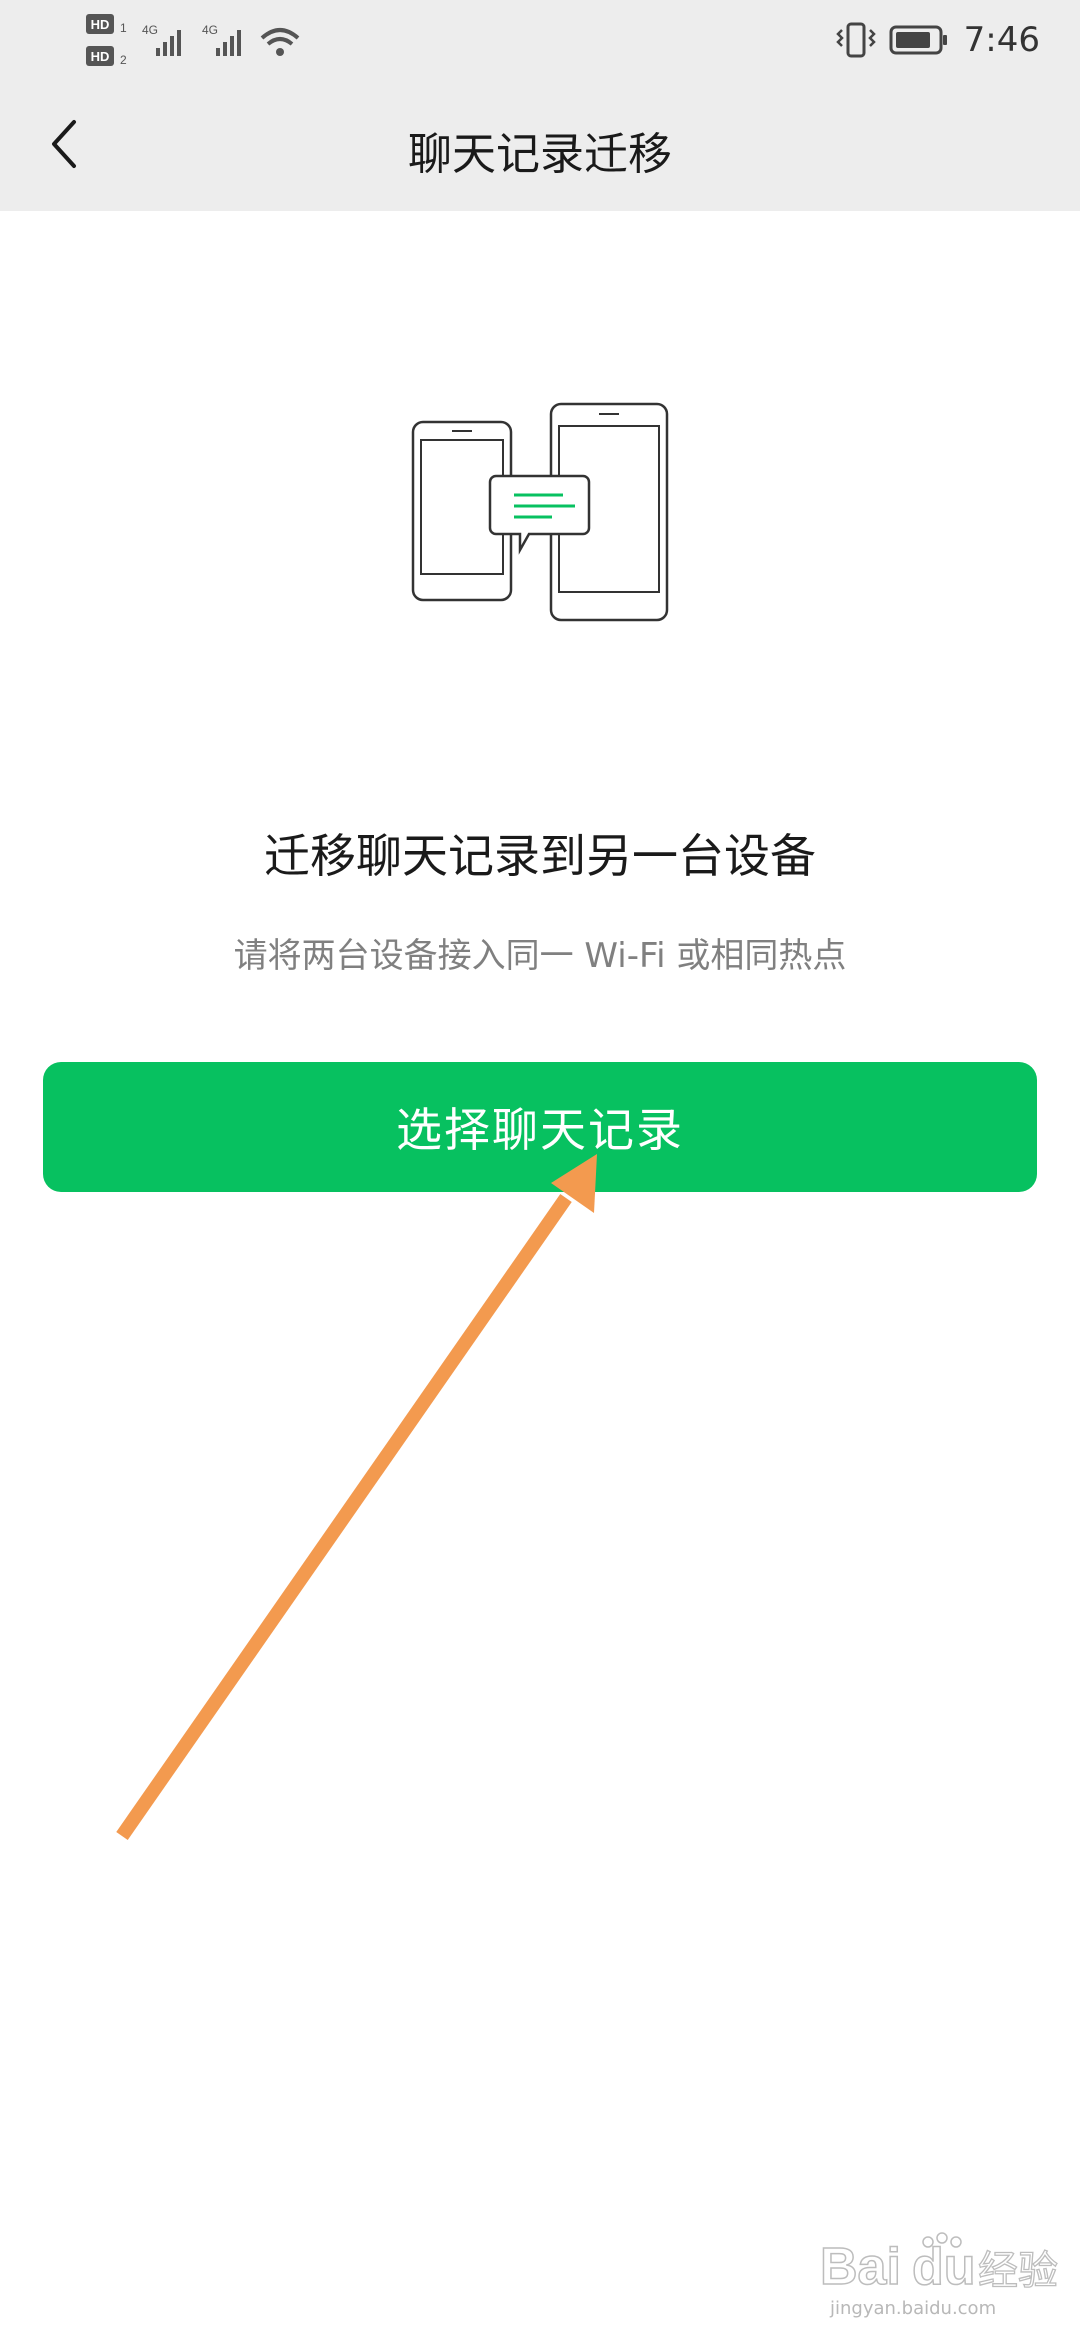 This screenshot has width=1080, height=2340. Describe the element at coordinates (123, 28) in the screenshot. I see `svg-text: 1` at that location.